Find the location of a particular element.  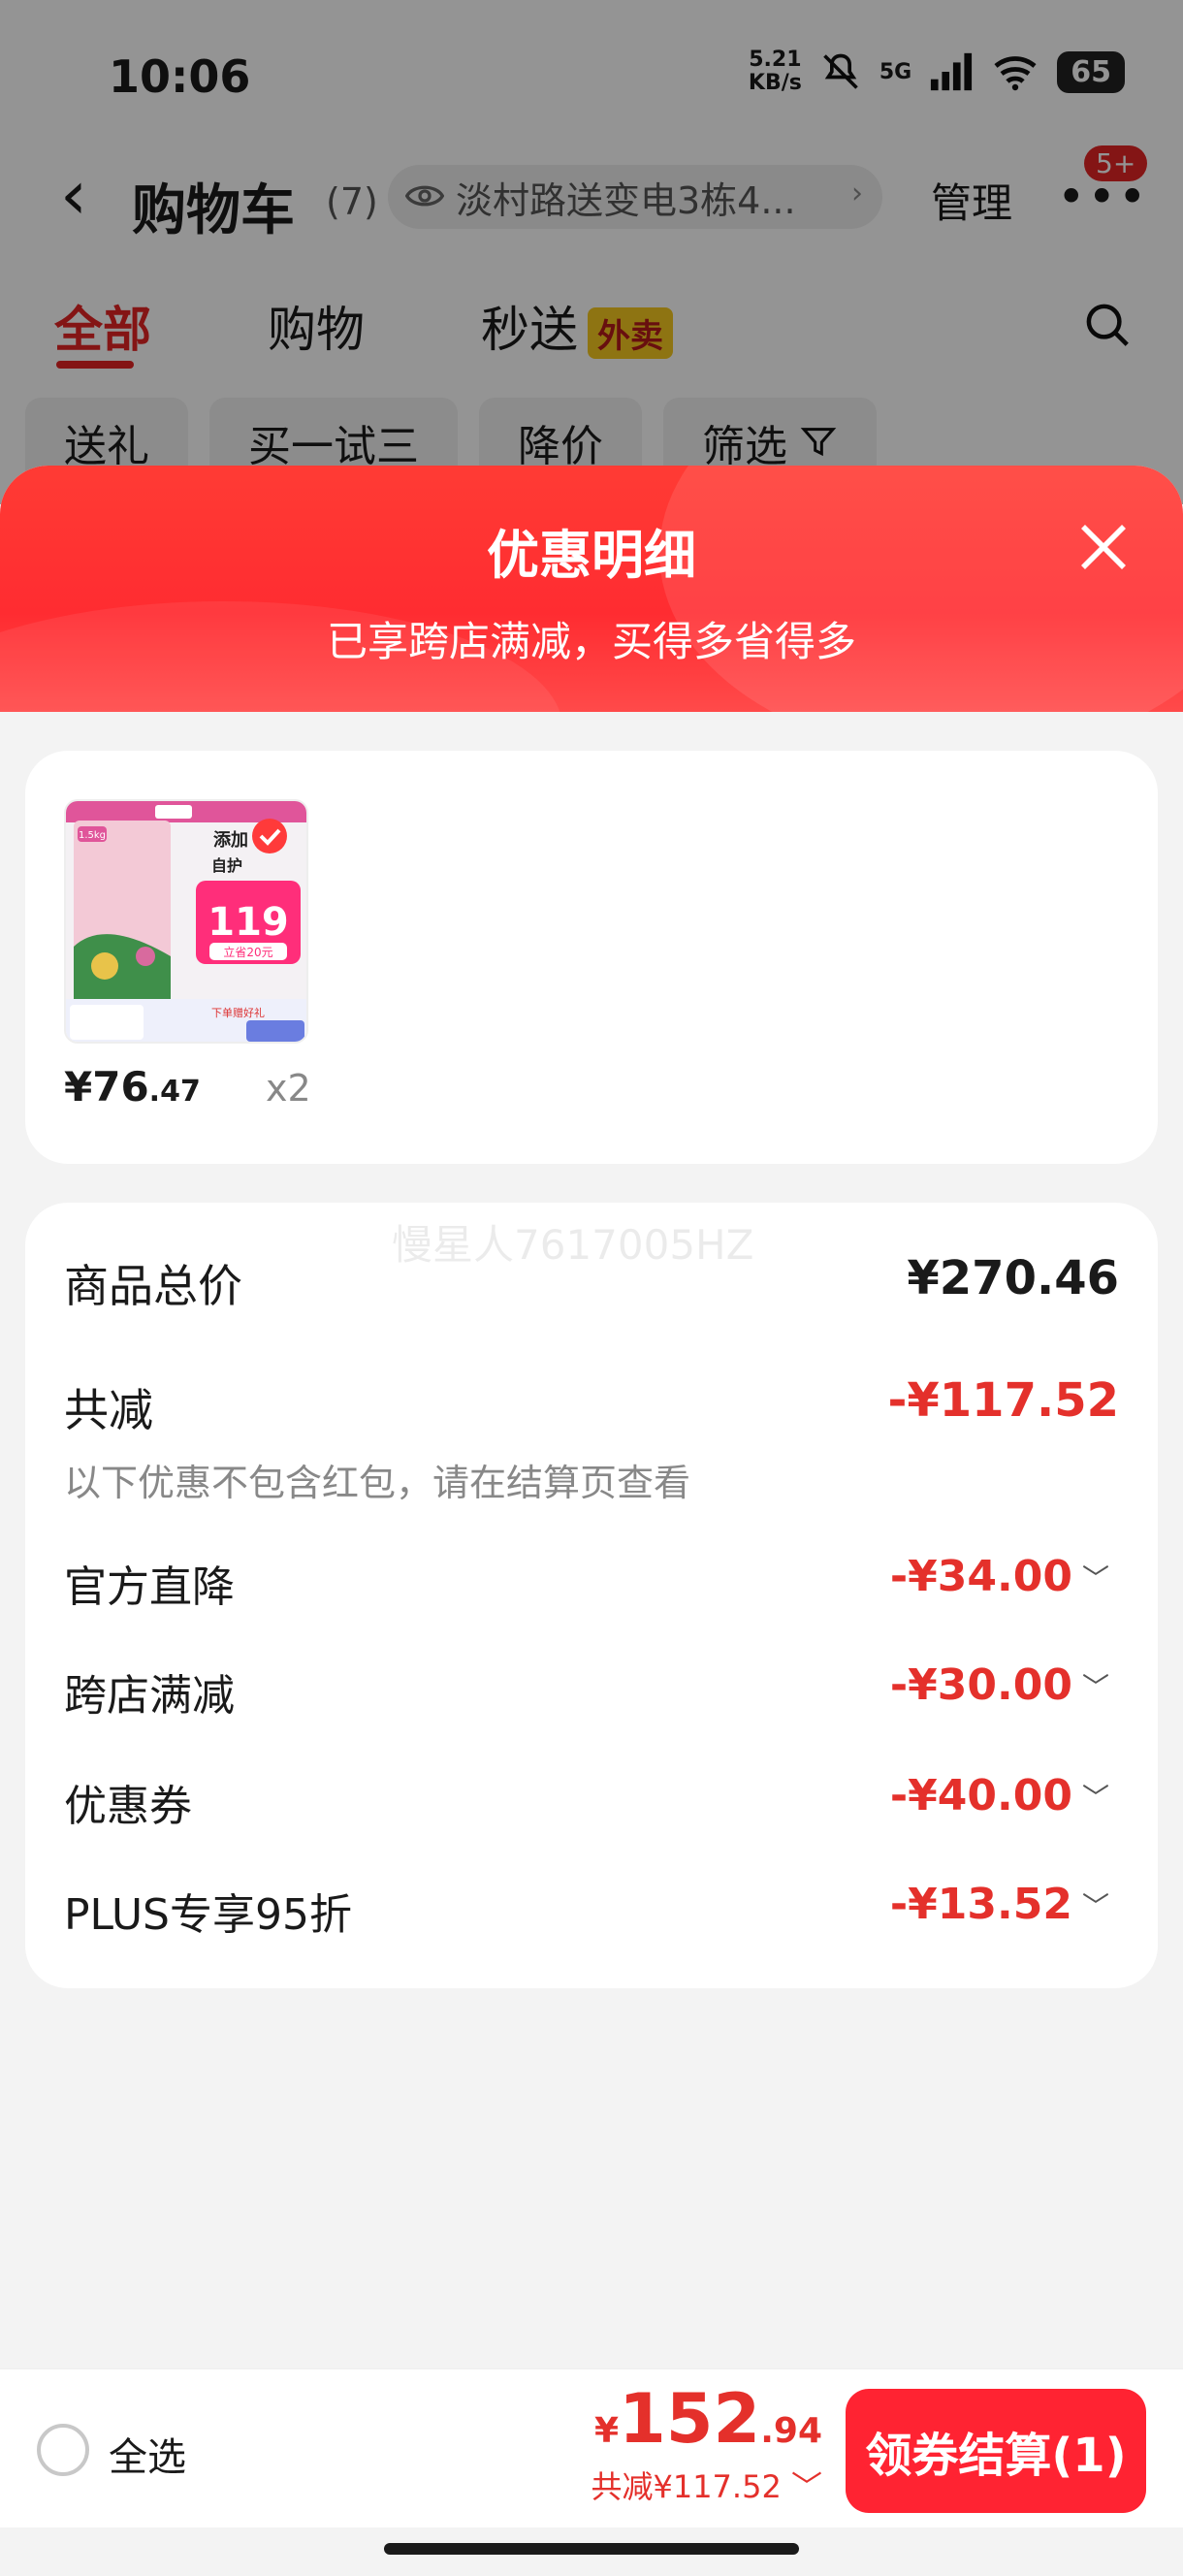

discount-row-coupon: -¥40.00 ﹀ is located at coordinates (999, 1795).